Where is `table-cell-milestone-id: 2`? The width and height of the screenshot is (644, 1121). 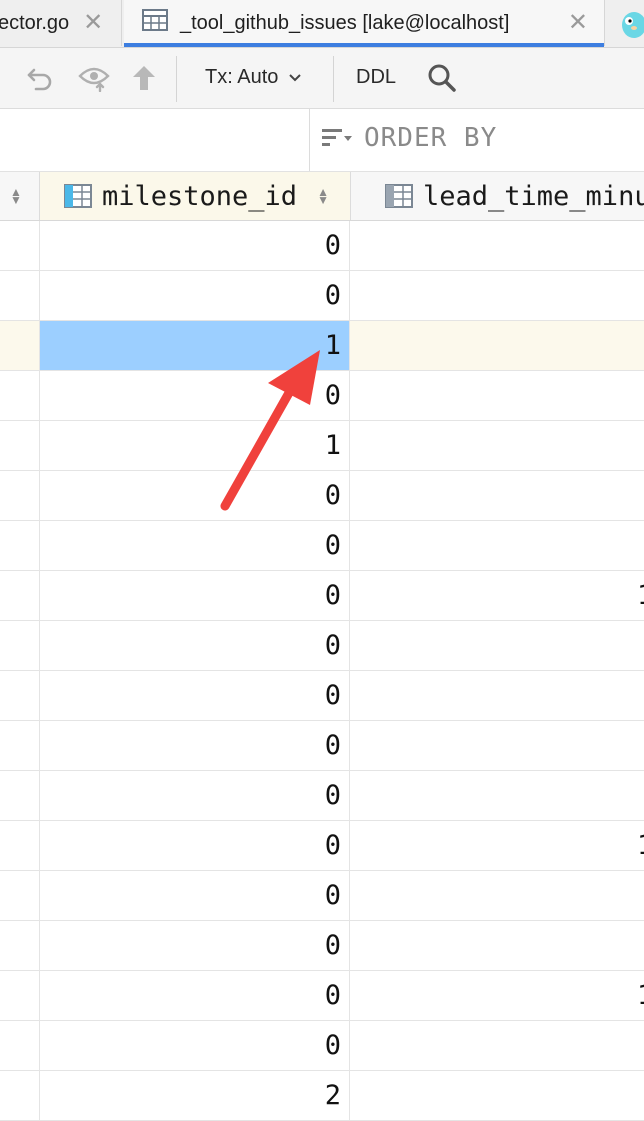
table-cell-milestone-id: 2 is located at coordinates (195, 1095).